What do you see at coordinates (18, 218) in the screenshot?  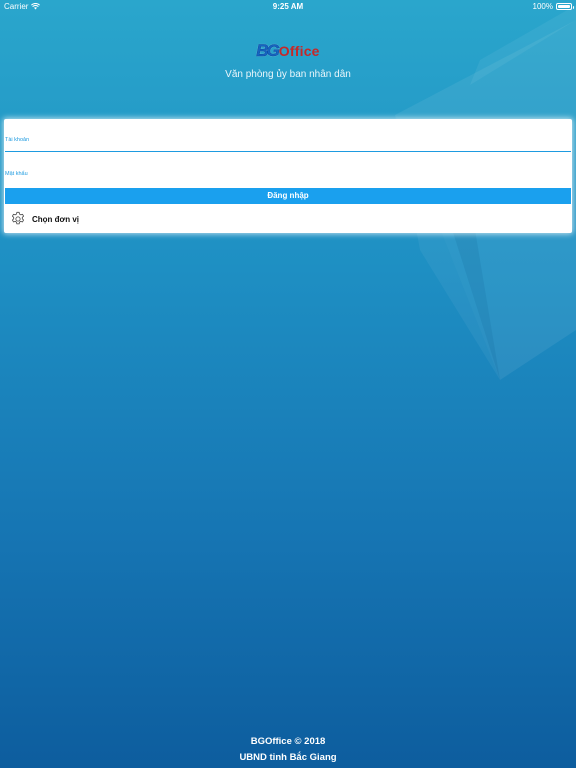 I see `gear-icon` at bounding box center [18, 218].